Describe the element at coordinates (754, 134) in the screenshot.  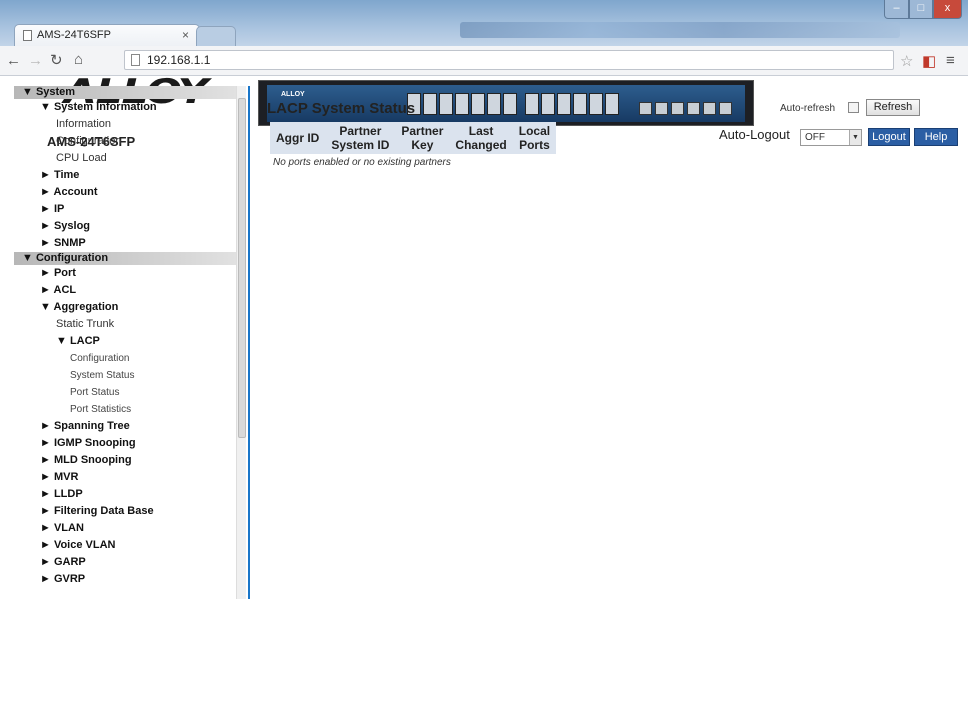
I see `auto-logout-label: Auto-Logout` at that location.